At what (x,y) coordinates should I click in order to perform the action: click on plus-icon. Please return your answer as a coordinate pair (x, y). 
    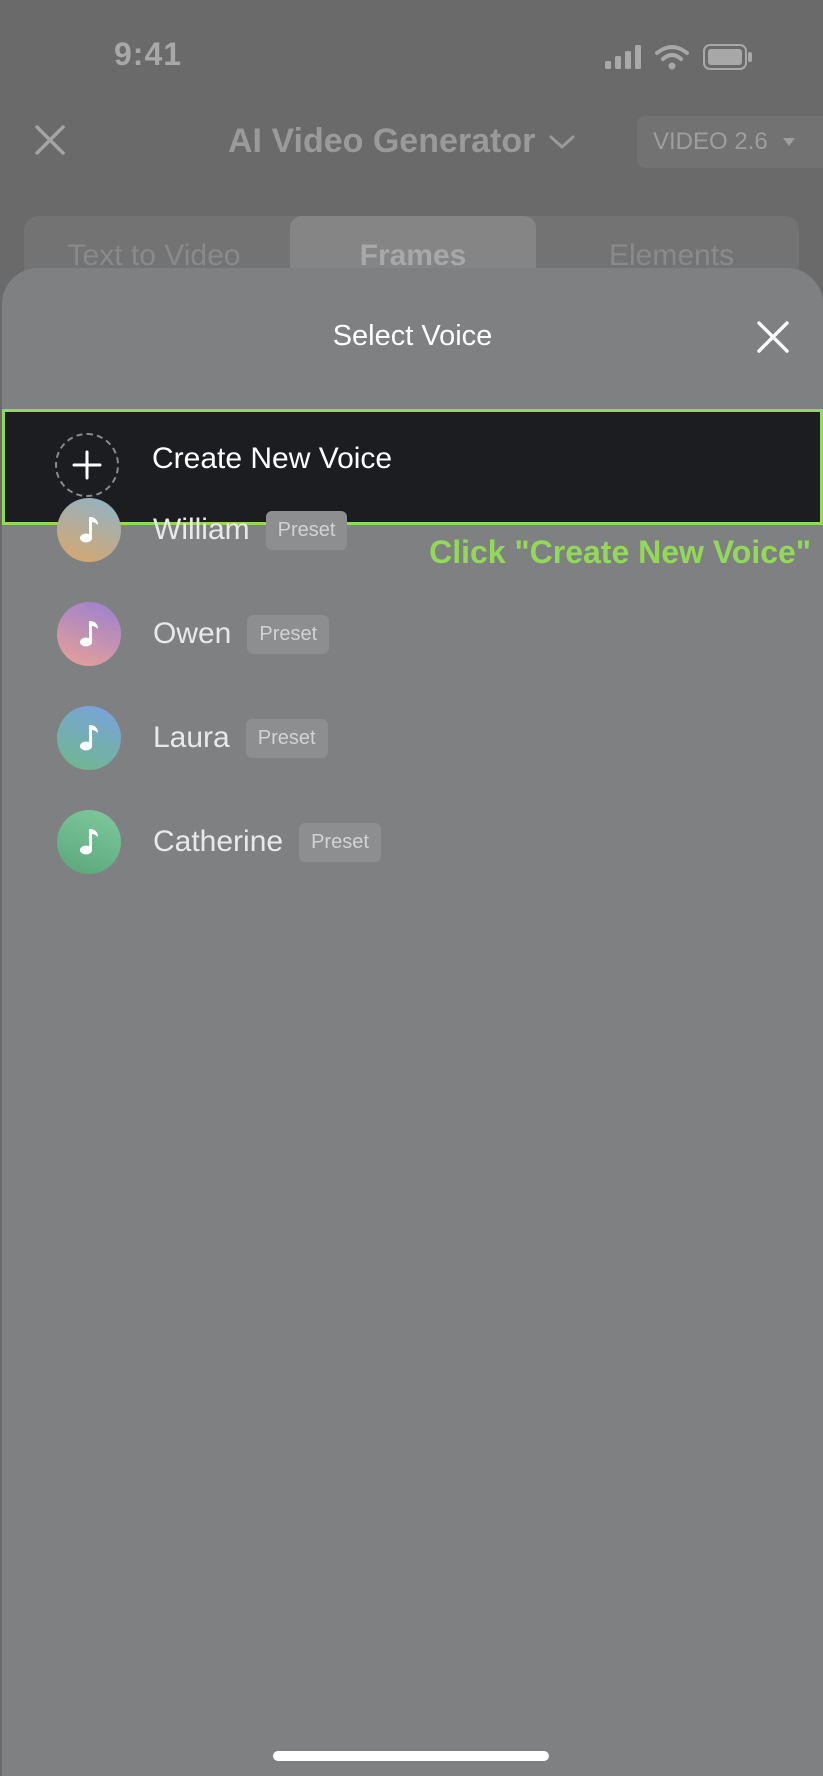
    Looking at the image, I should click on (87, 465).